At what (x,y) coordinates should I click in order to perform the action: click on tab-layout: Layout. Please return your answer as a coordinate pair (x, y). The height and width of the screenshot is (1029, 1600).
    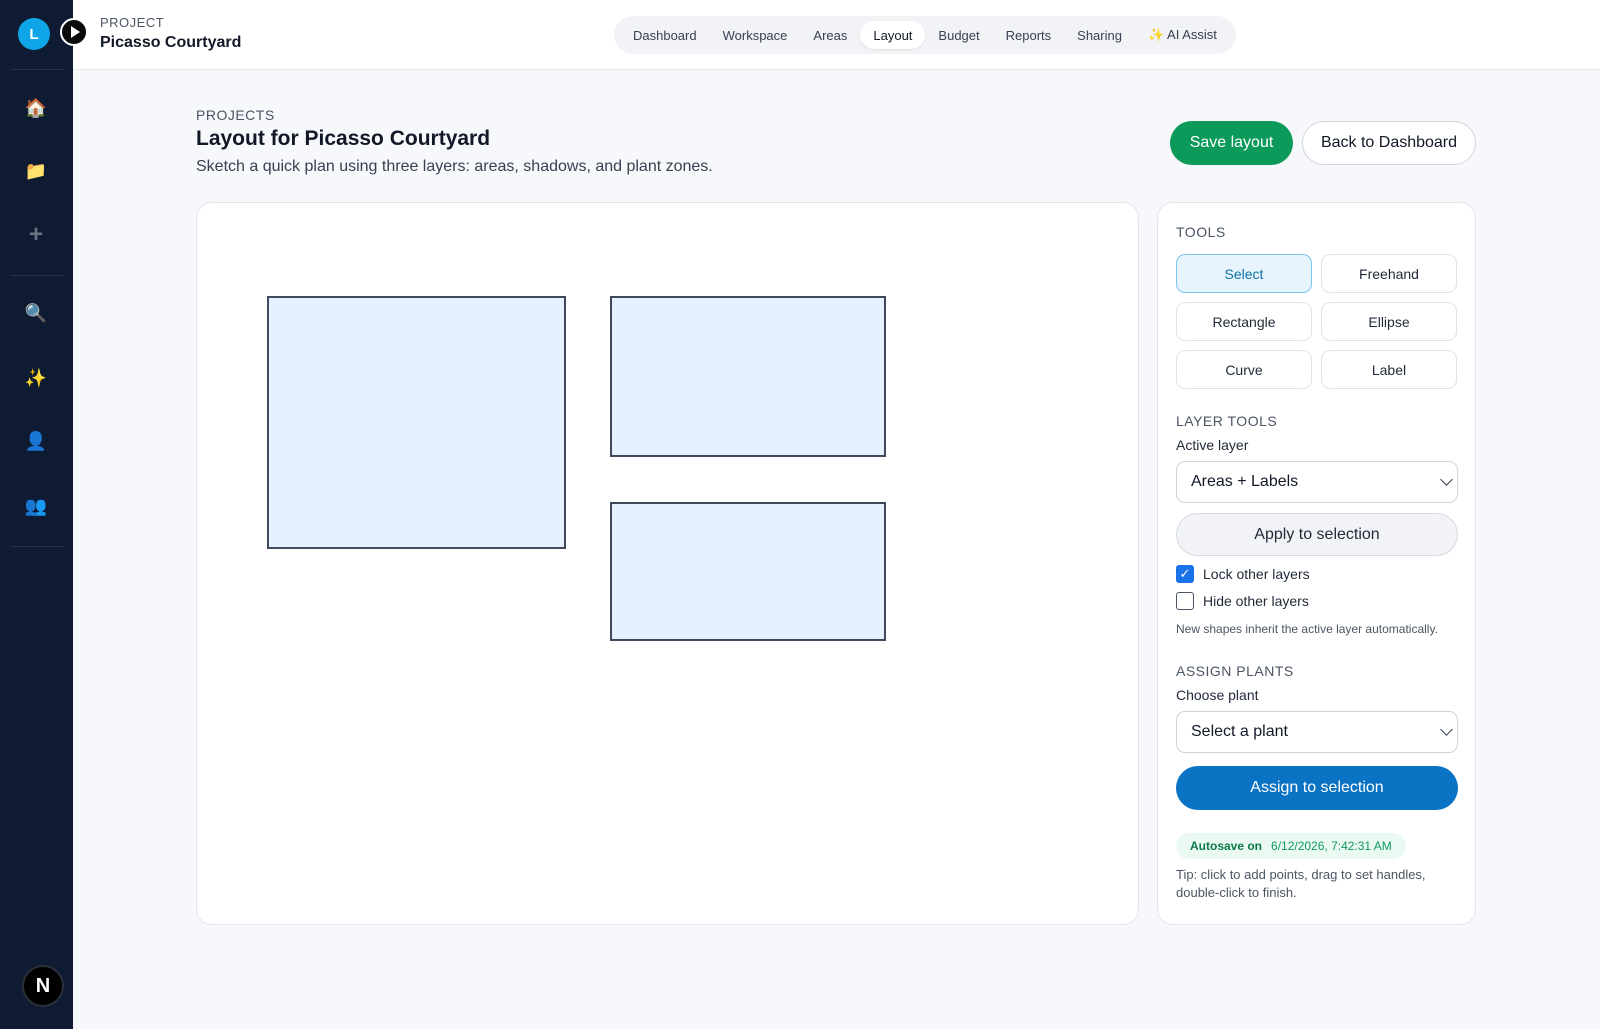
    Looking at the image, I should click on (893, 35).